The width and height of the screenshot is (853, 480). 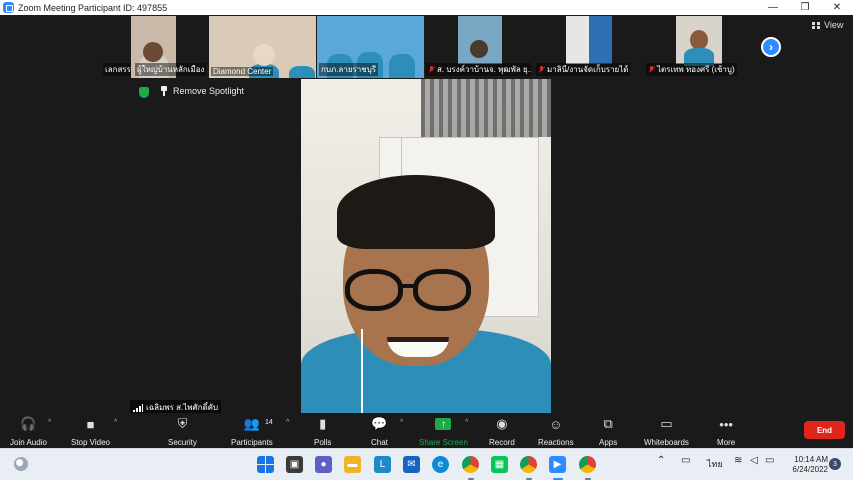 I want to click on remove-spotlight-button: Remove Spotlight, so click(x=202, y=91).